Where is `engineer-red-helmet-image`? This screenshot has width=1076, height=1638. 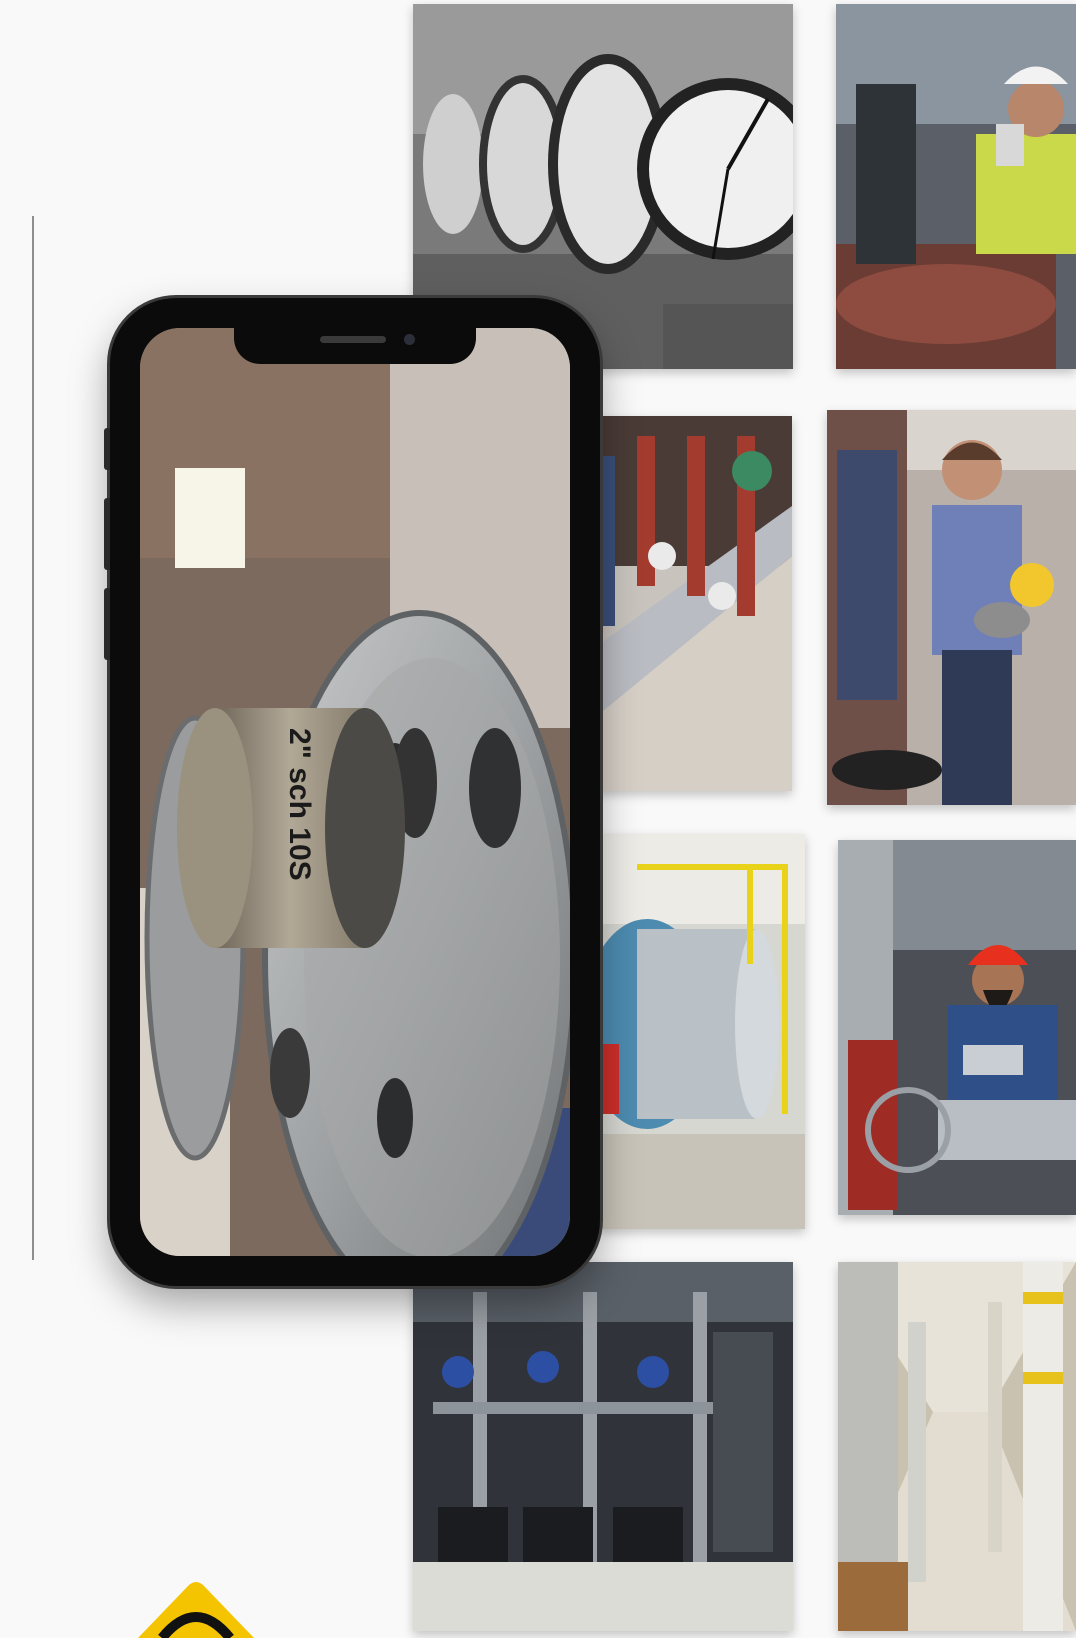
engineer-red-helmet-image is located at coordinates (957, 1027).